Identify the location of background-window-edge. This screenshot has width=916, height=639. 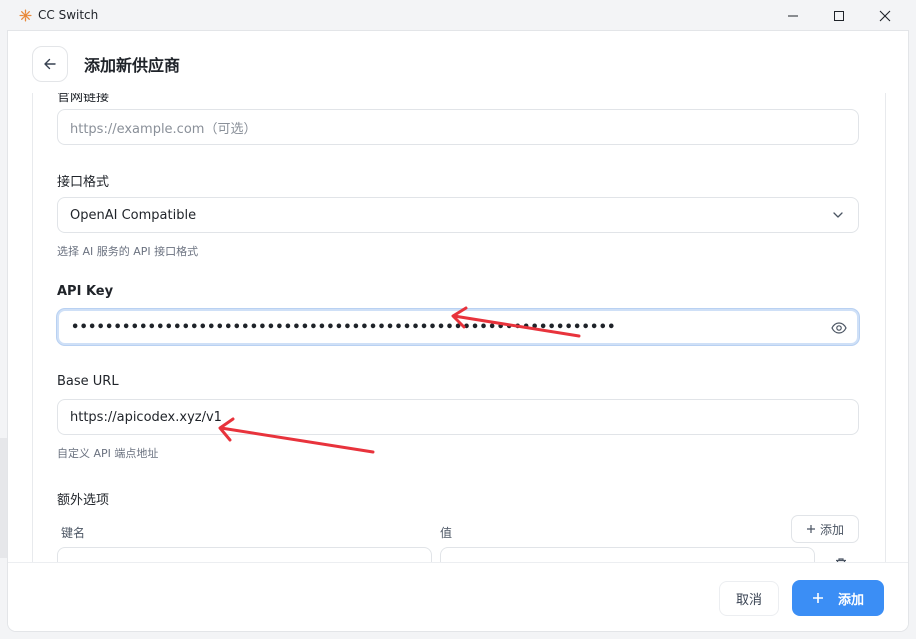
(4, 498).